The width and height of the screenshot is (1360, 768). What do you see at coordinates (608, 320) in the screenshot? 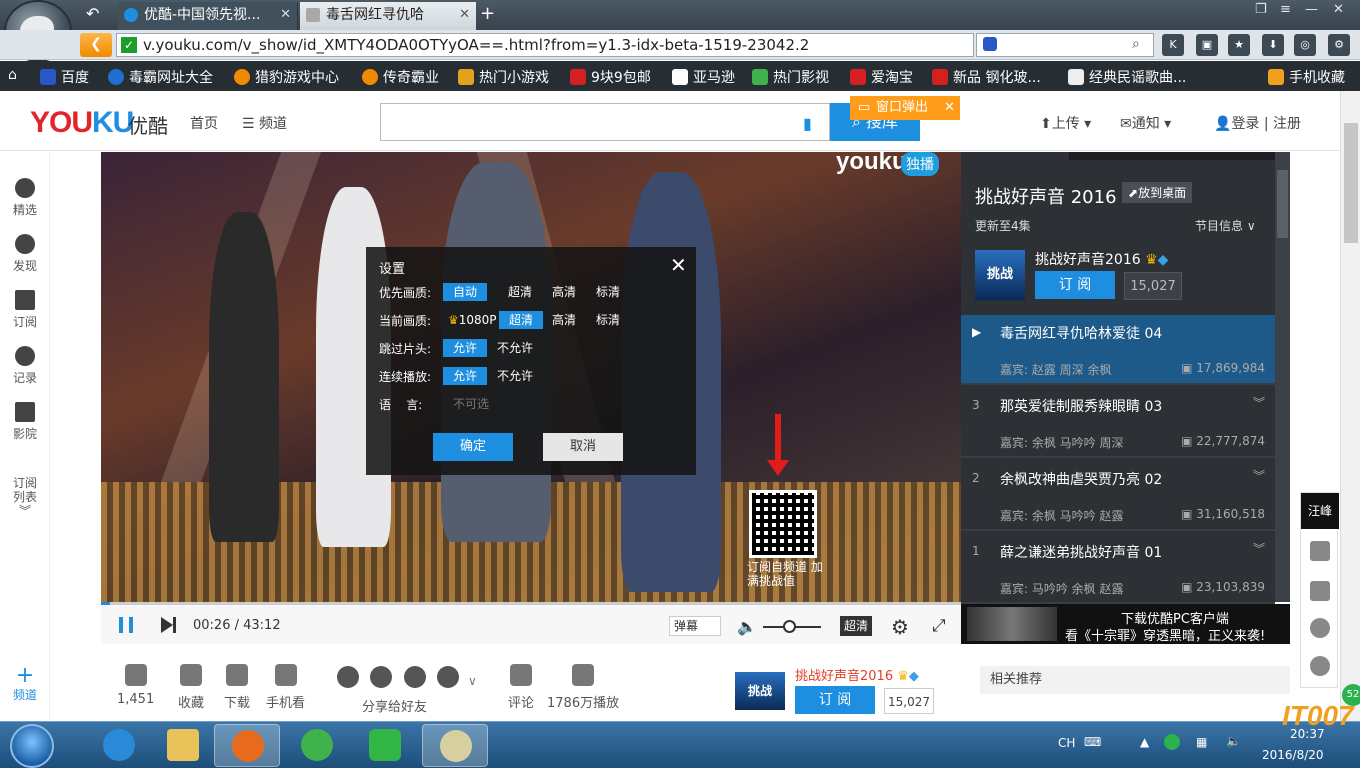
I see `option-standard: 标清` at bounding box center [608, 320].